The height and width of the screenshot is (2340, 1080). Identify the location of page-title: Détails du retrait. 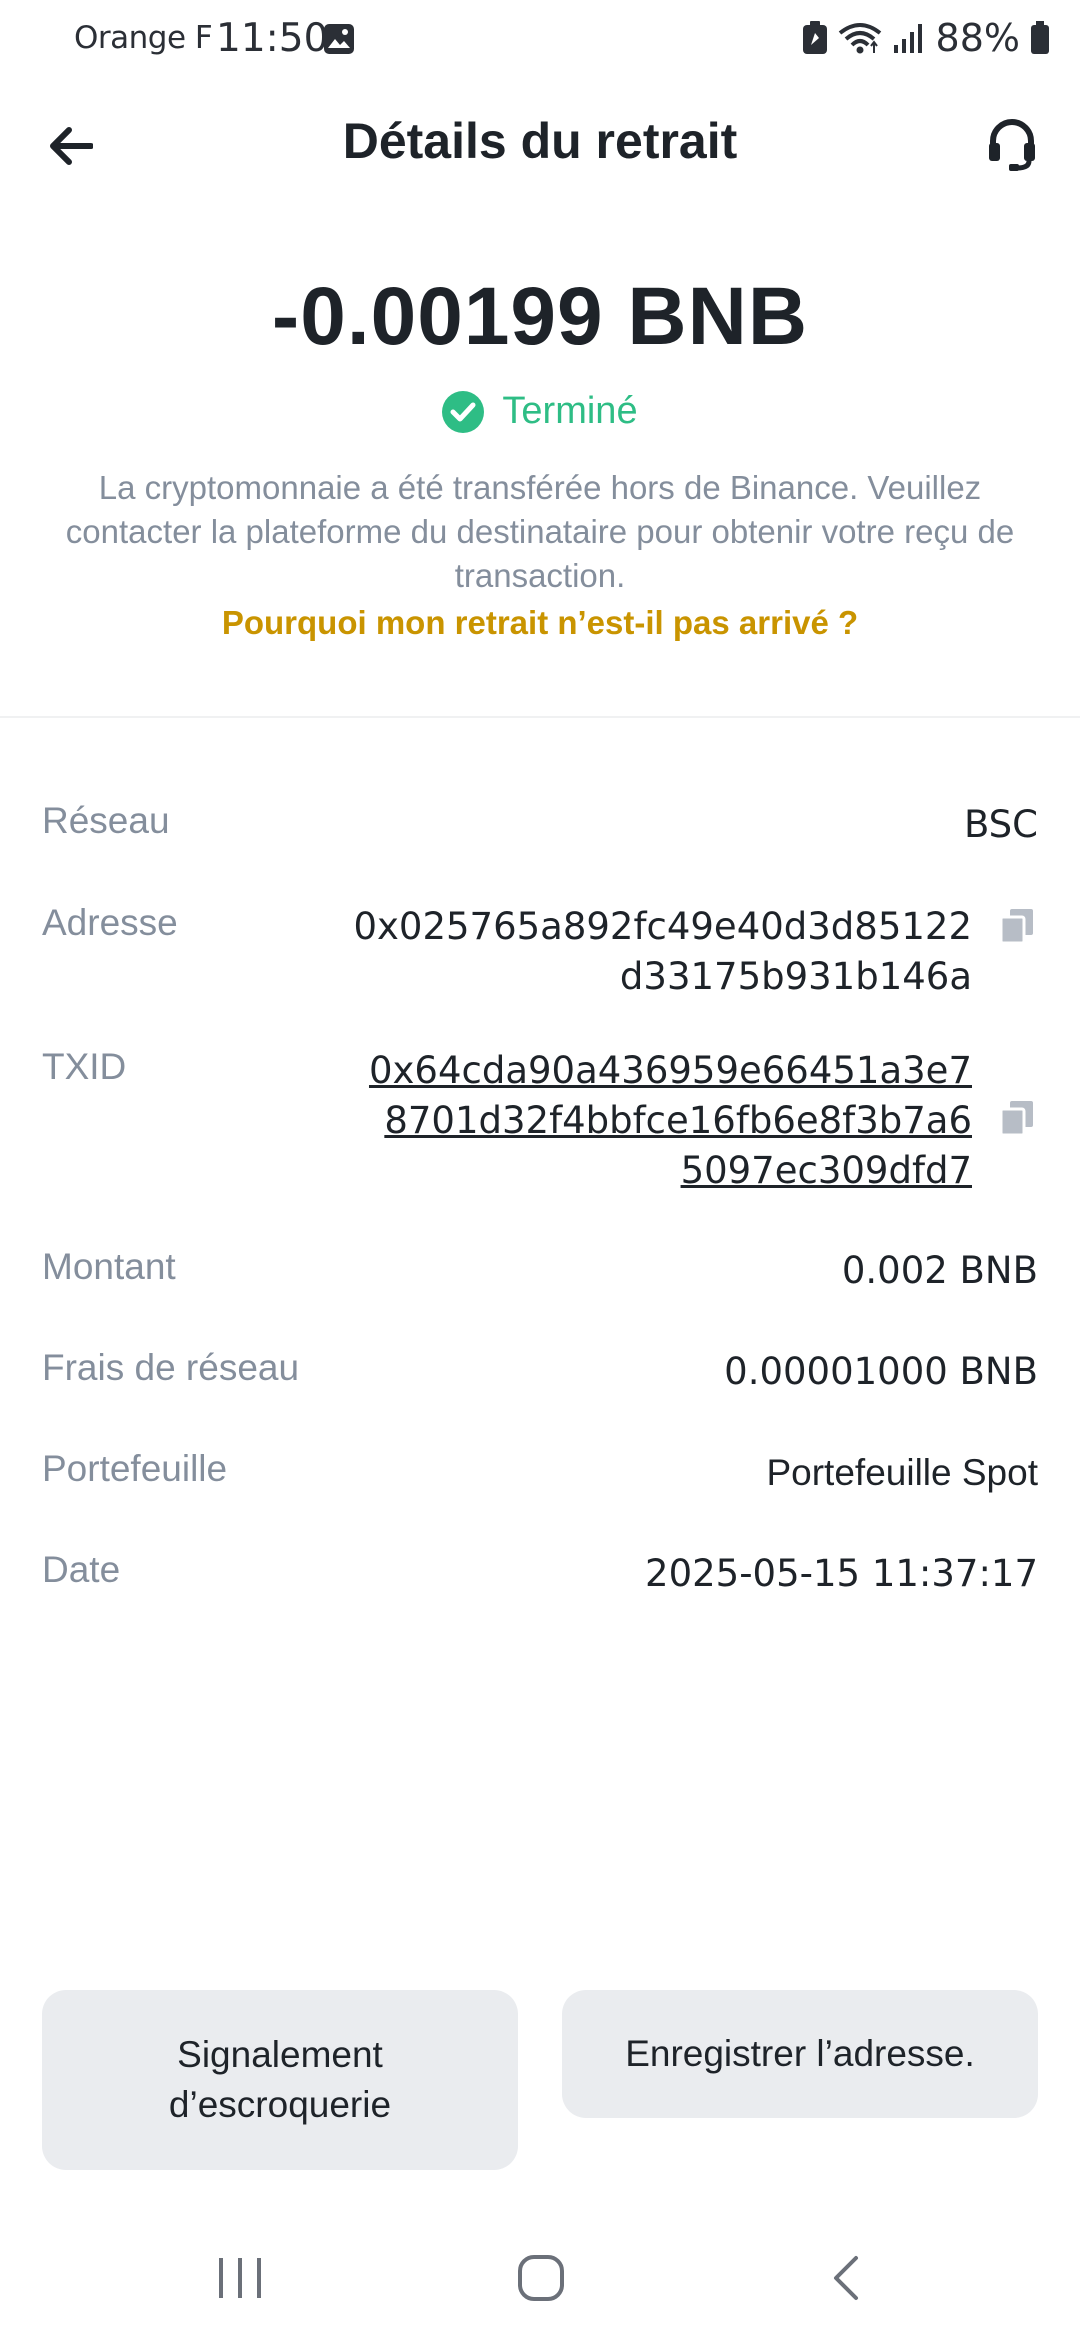
(540, 141).